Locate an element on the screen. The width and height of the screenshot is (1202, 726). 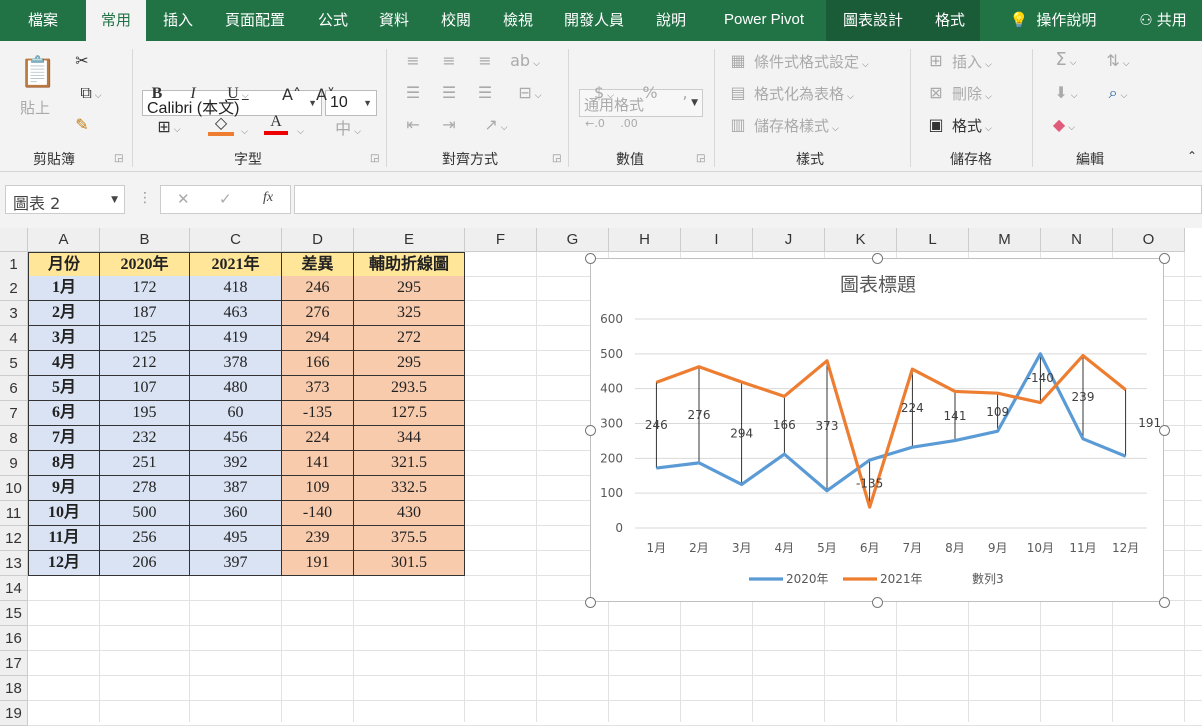
table-cell: 418 is located at coordinates (236, 288).